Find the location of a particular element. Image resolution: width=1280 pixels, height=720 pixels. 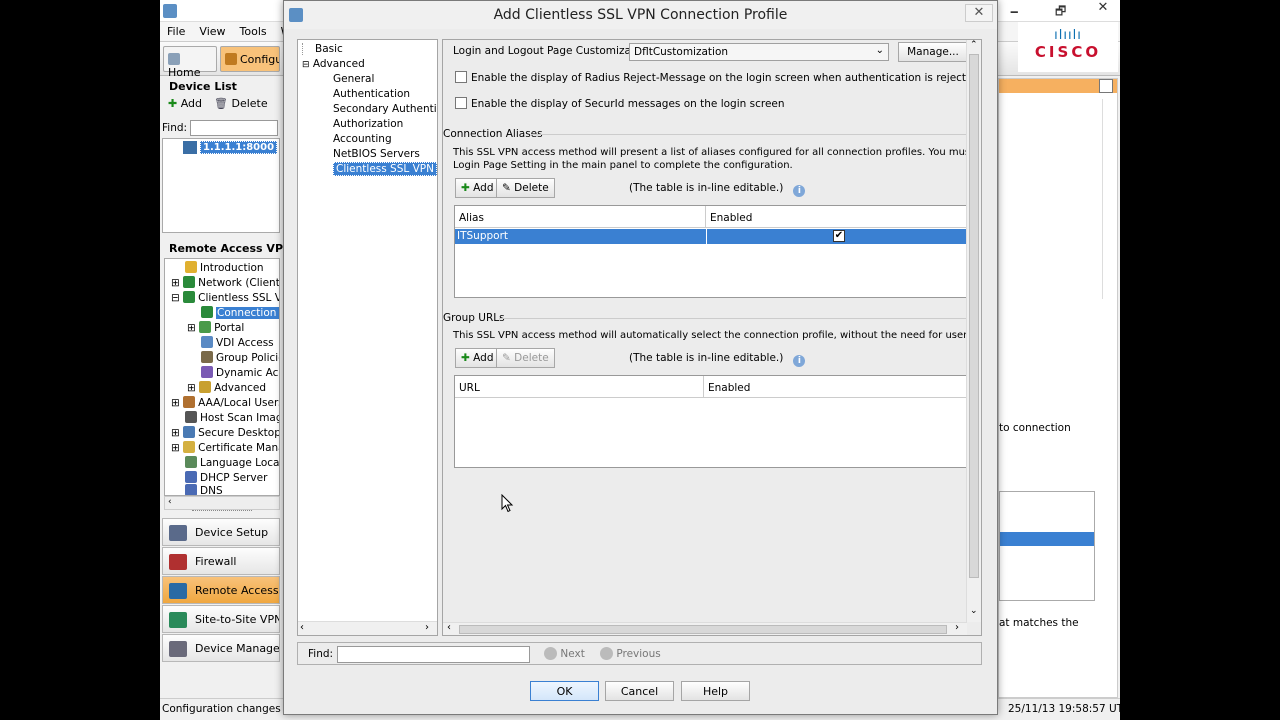

tree-clientless-ssl-vpn: ⊟ Clientless SSL VPN is located at coordinates (225, 297).